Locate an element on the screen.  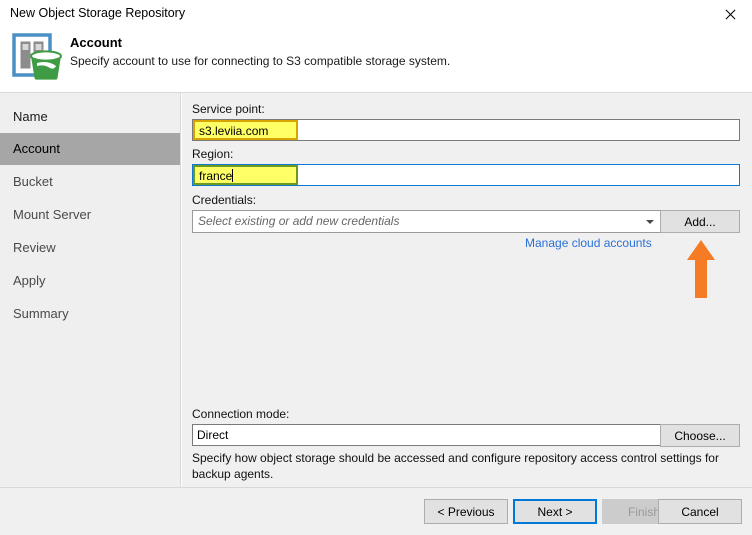
next-button: Next > is located at coordinates (555, 511).